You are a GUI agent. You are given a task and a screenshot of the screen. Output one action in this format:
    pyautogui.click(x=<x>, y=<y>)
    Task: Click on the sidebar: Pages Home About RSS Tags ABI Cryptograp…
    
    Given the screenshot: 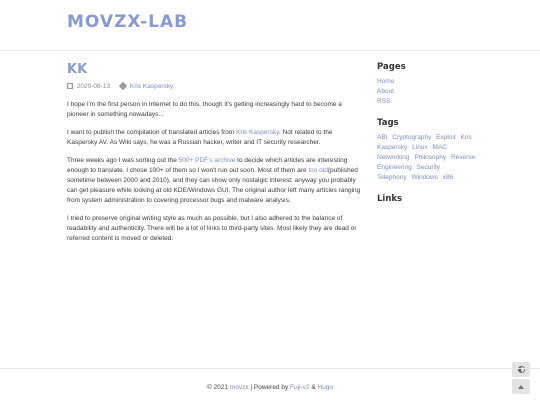 What is the action you would take?
    pyautogui.click(x=432, y=139)
    